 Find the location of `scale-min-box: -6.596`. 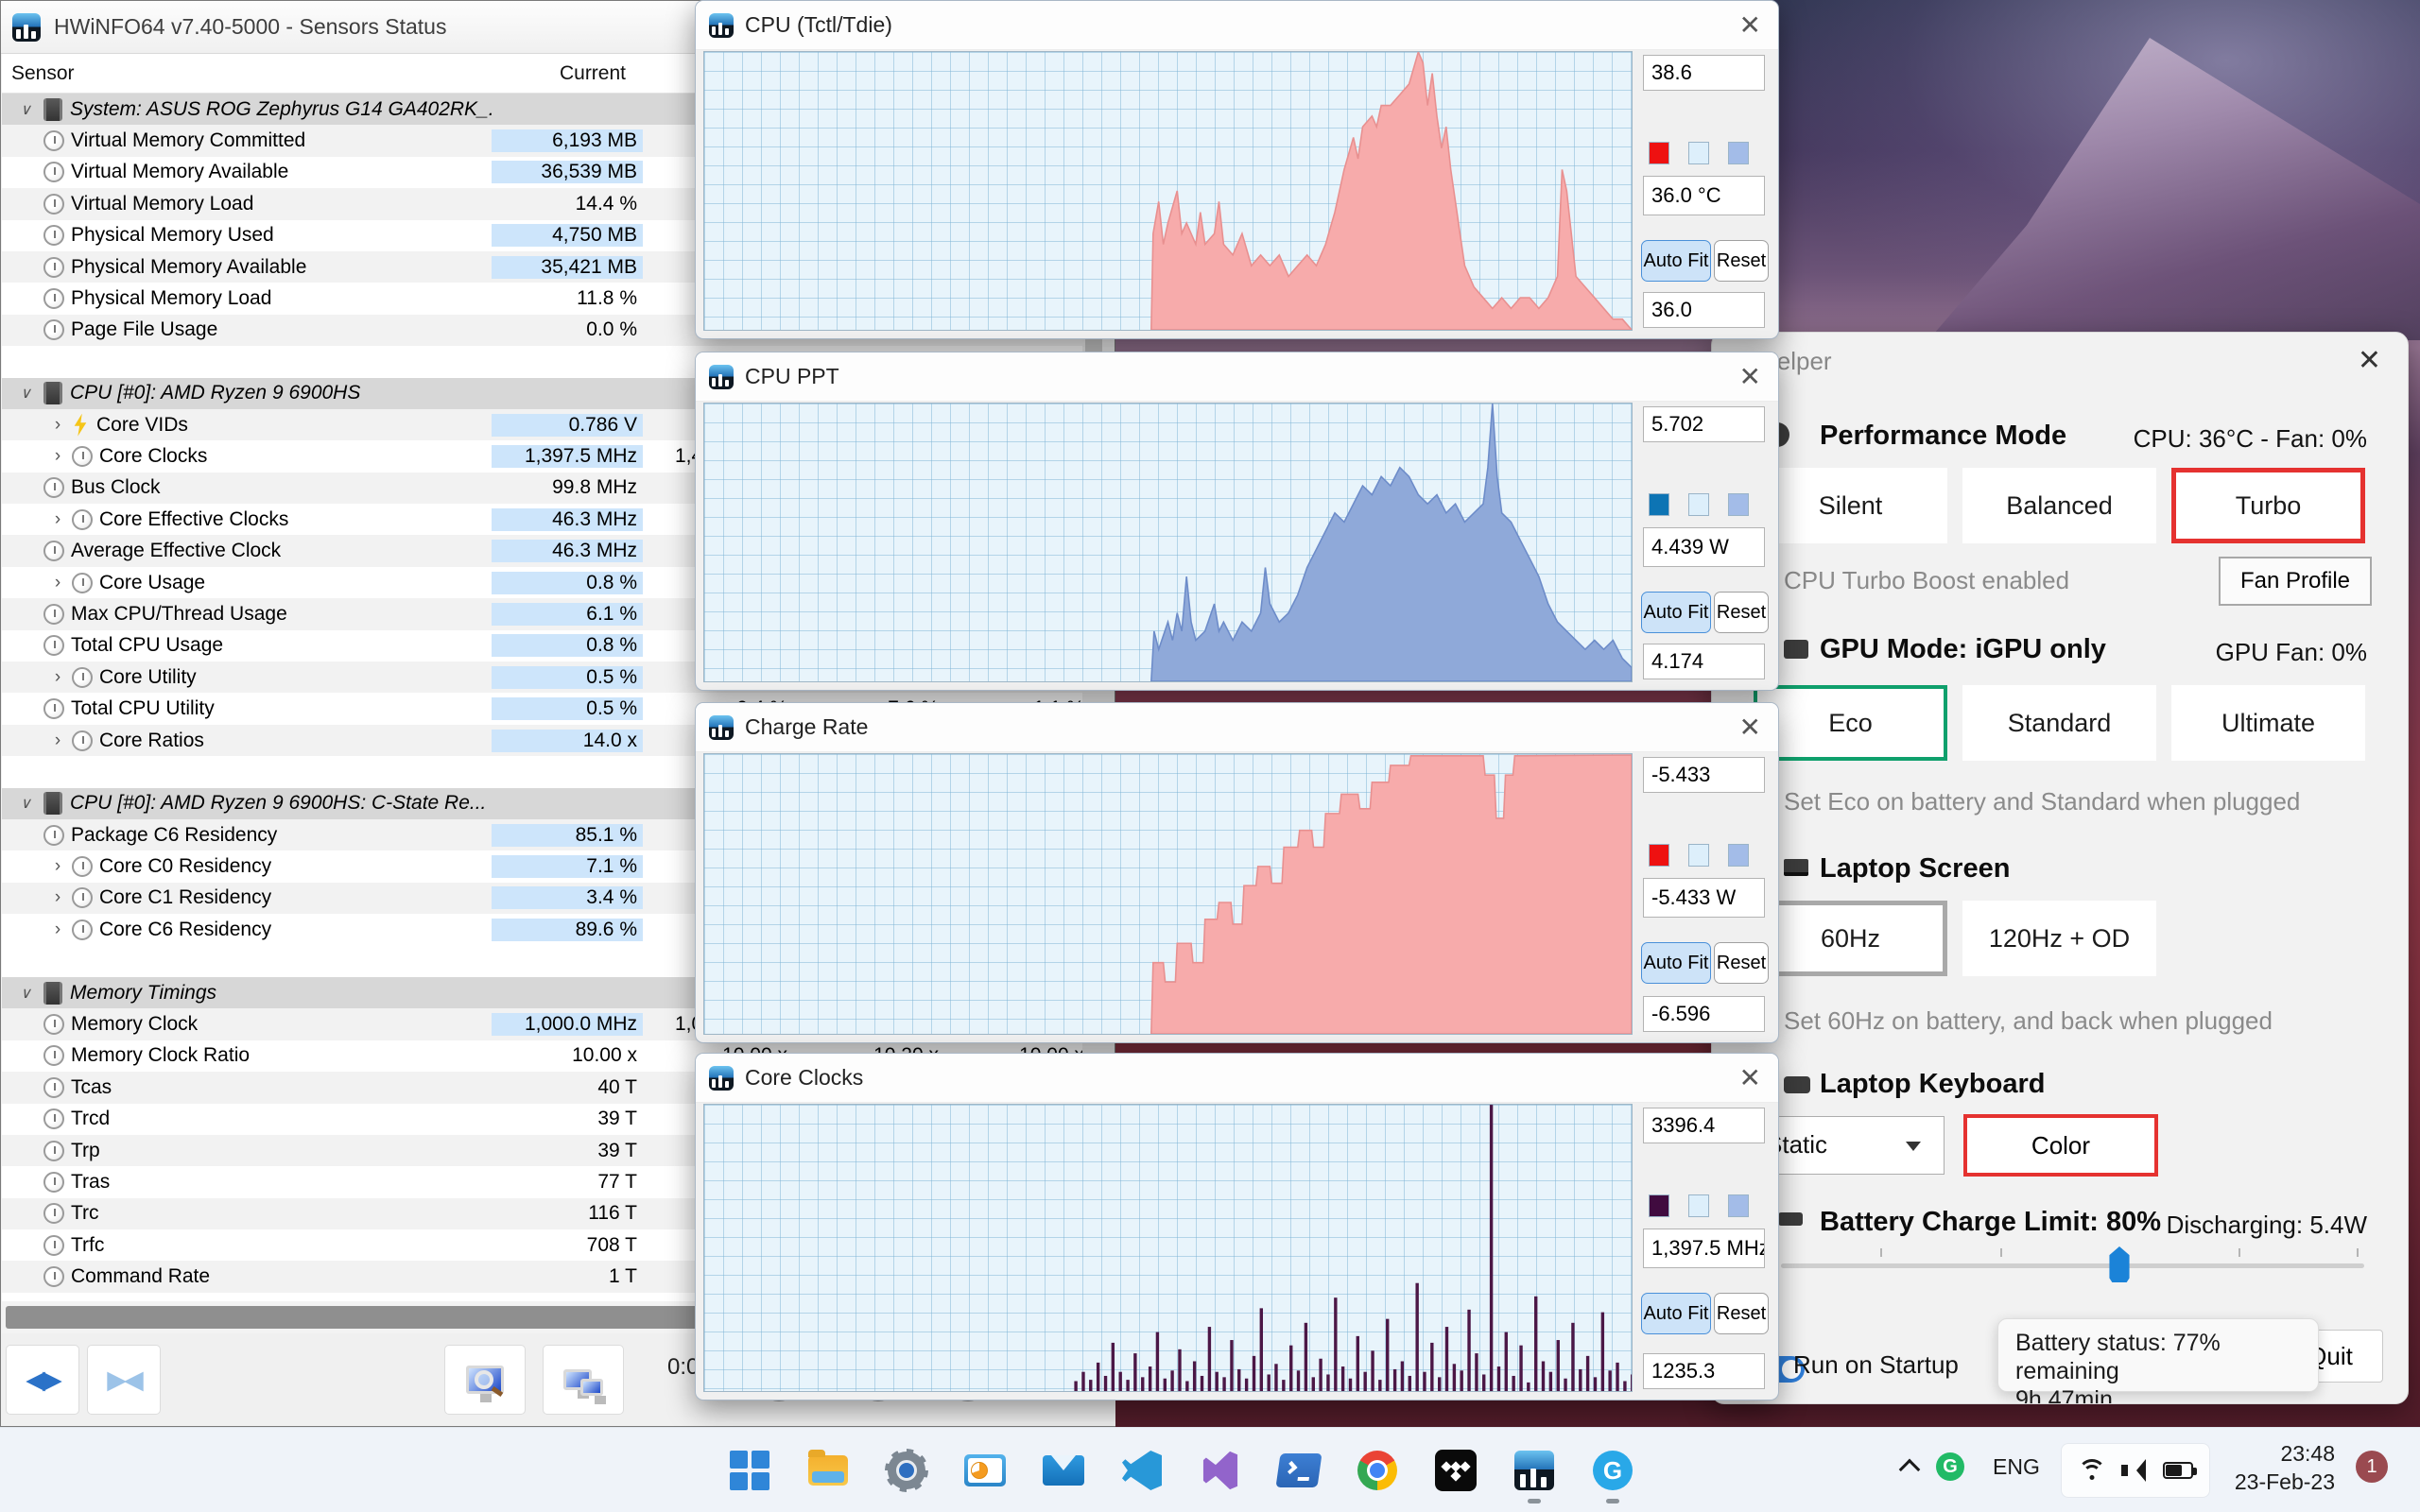

scale-min-box: -6.596 is located at coordinates (1704, 1014).